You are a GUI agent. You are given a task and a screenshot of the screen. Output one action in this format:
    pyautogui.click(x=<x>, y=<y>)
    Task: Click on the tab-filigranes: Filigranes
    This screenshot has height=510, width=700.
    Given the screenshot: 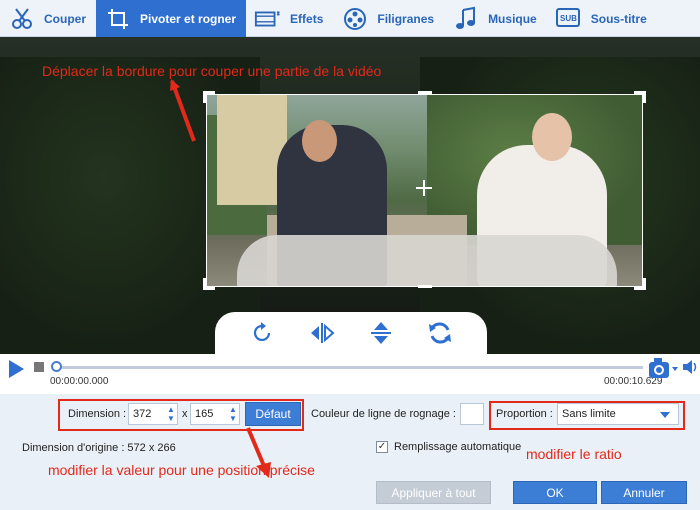 What is the action you would take?
    pyautogui.click(x=388, y=18)
    